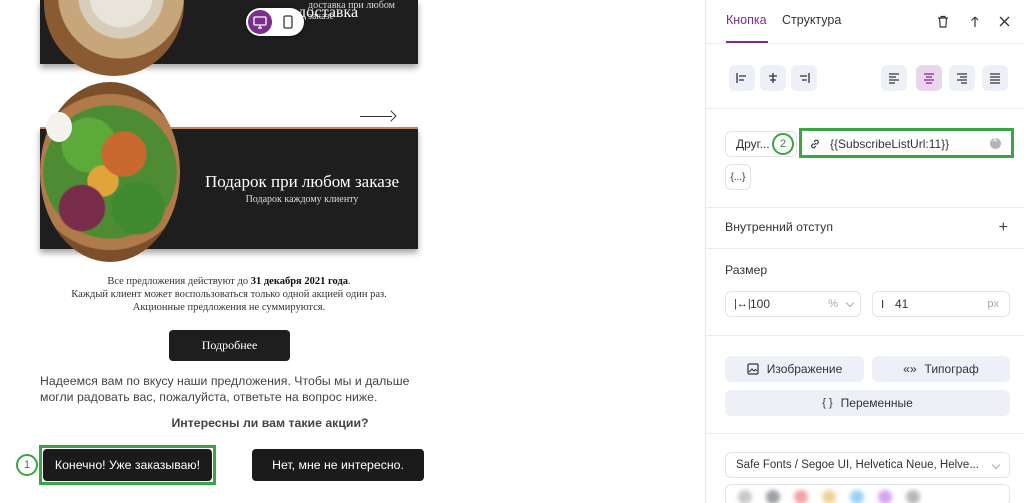 The image size is (1024, 503). Describe the element at coordinates (910, 369) in the screenshot. I see `quotes-icon: «»` at that location.